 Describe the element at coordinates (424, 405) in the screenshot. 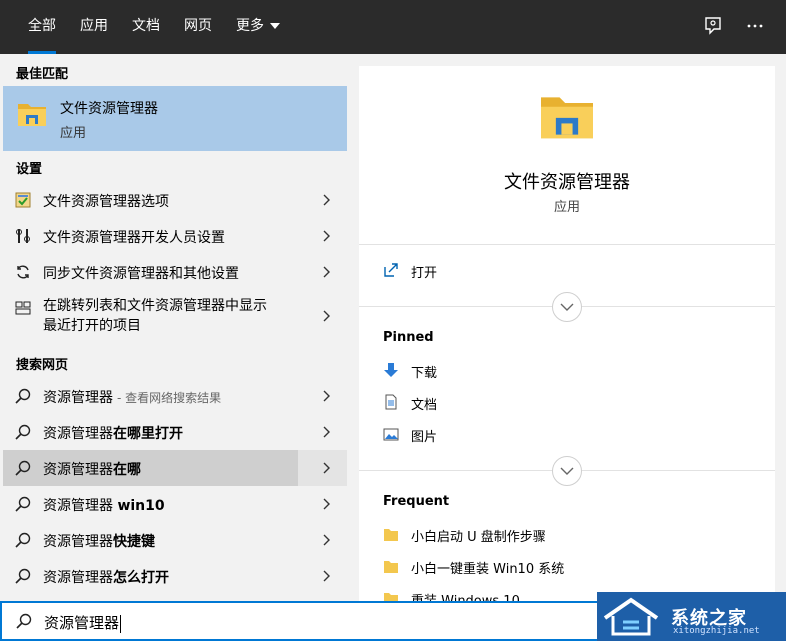

I see `pinned-item-label: 文档` at that location.